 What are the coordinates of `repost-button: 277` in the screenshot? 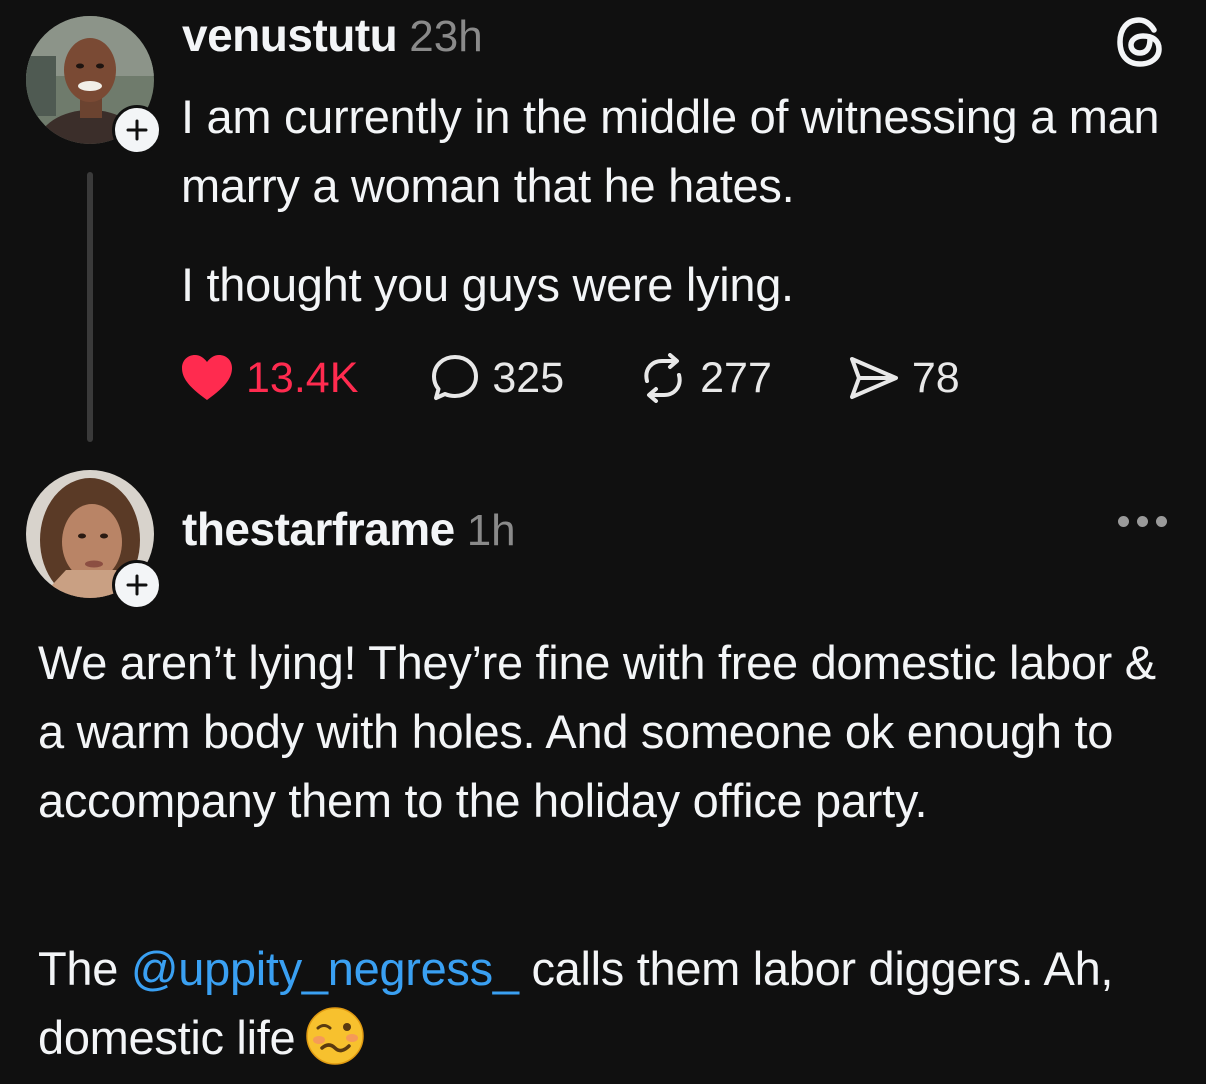 It's located at (705, 378).